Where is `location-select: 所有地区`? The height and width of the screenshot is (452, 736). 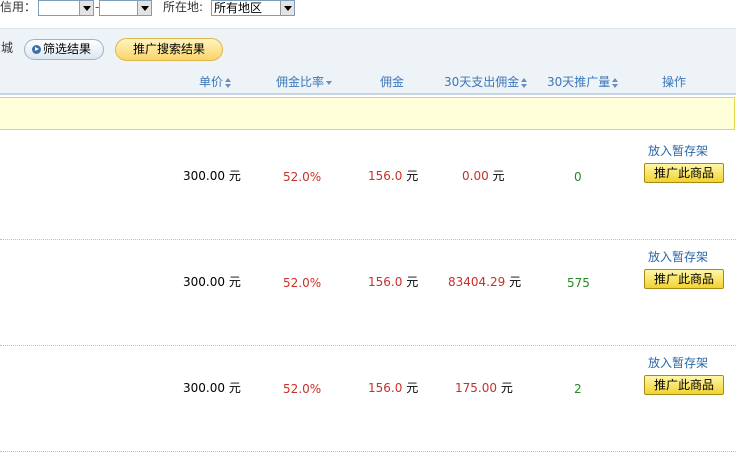
location-select: 所有地区 is located at coordinates (253, 8).